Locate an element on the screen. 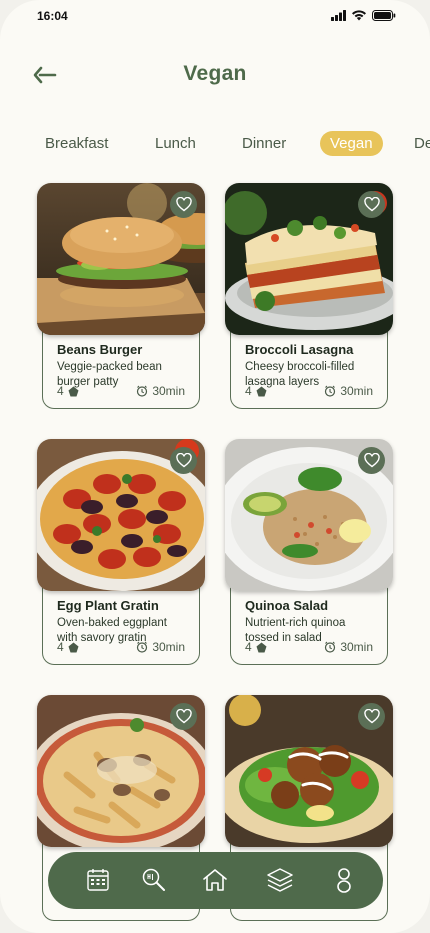 The height and width of the screenshot is (933, 430). status-time: 16:04 is located at coordinates (52, 16).